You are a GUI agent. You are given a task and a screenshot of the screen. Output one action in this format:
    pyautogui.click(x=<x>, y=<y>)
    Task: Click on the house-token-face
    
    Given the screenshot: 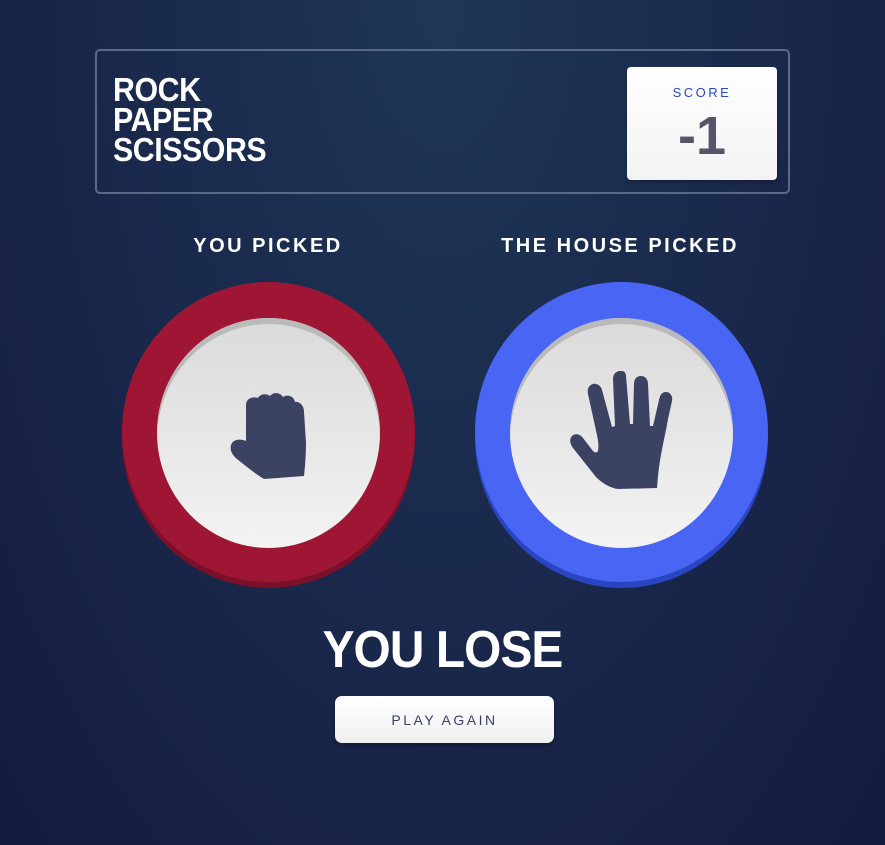 What is the action you would take?
    pyautogui.click(x=621, y=433)
    